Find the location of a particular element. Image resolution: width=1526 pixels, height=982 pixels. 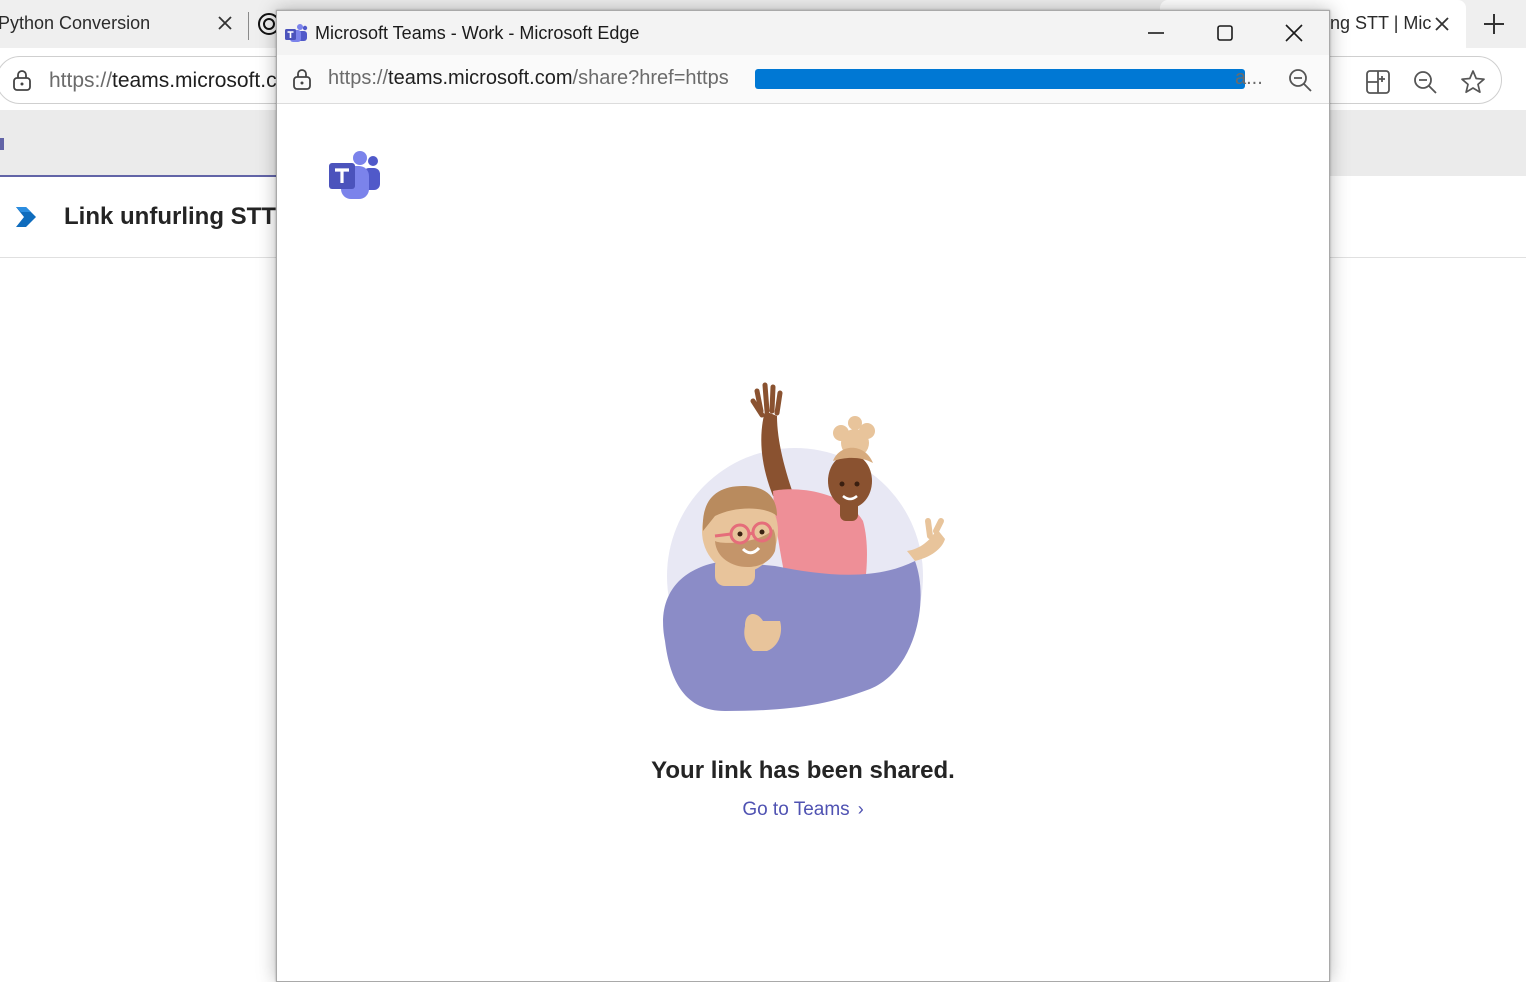

teams-logo is located at coordinates (355, 175).